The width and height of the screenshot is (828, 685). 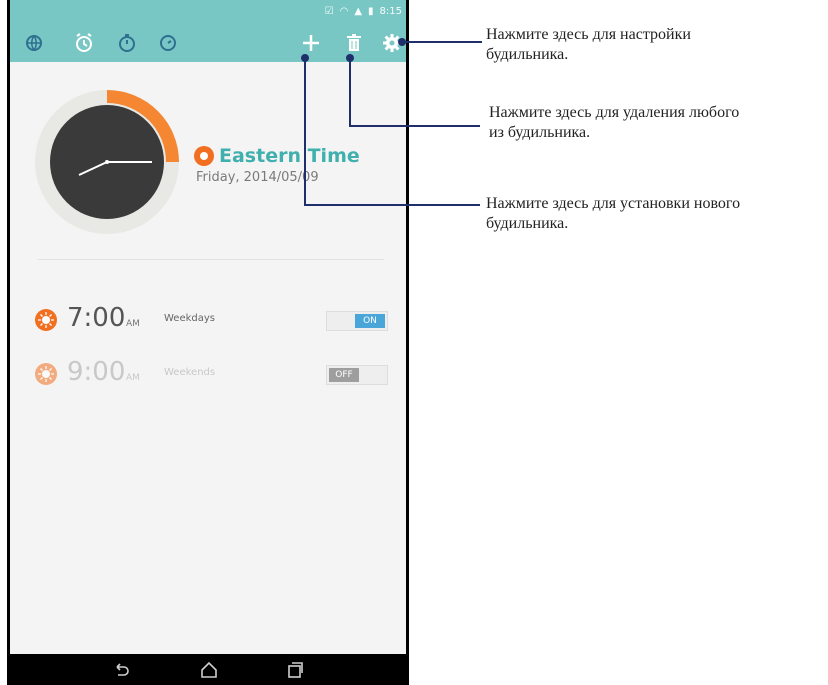 I want to click on callout-line-delete-h, so click(x=414, y=126).